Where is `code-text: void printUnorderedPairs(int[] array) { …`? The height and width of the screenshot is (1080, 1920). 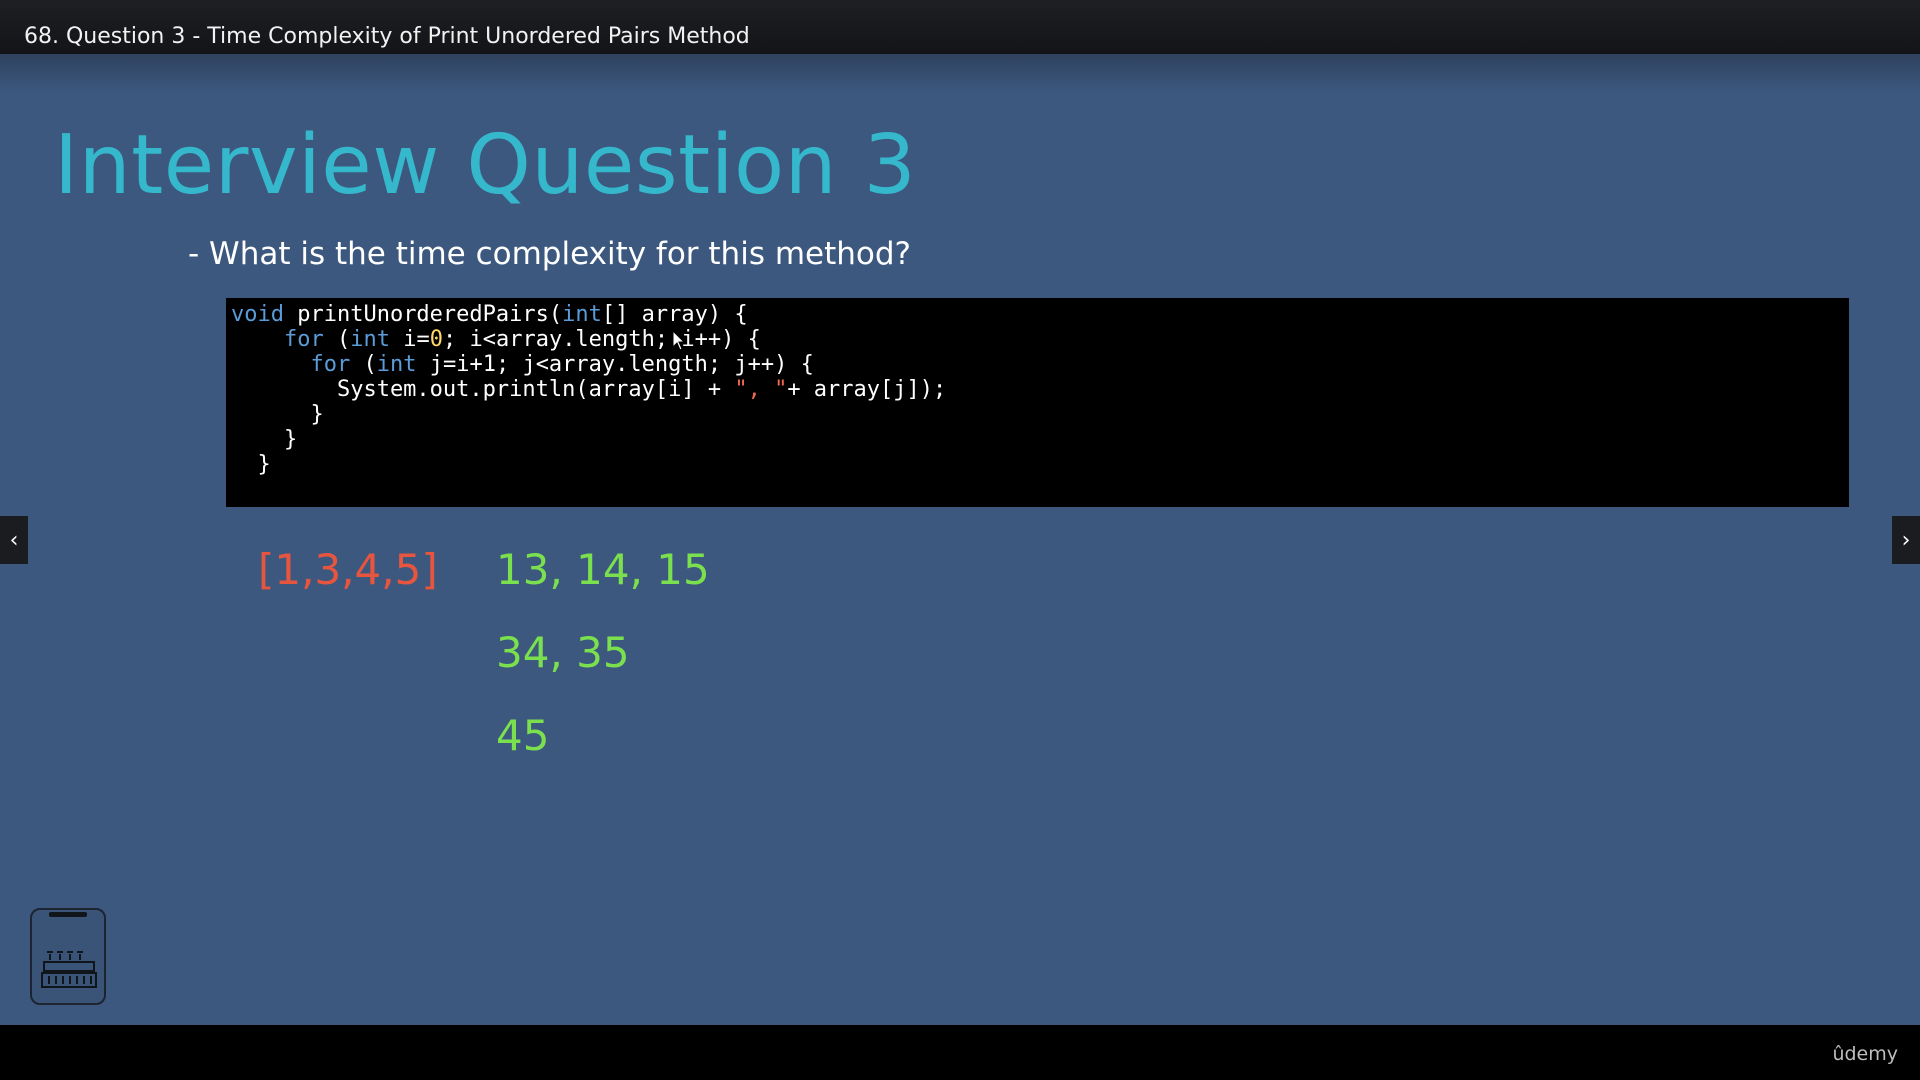 code-text: void printUnorderedPairs(int[] array) { … is located at coordinates (589, 389).